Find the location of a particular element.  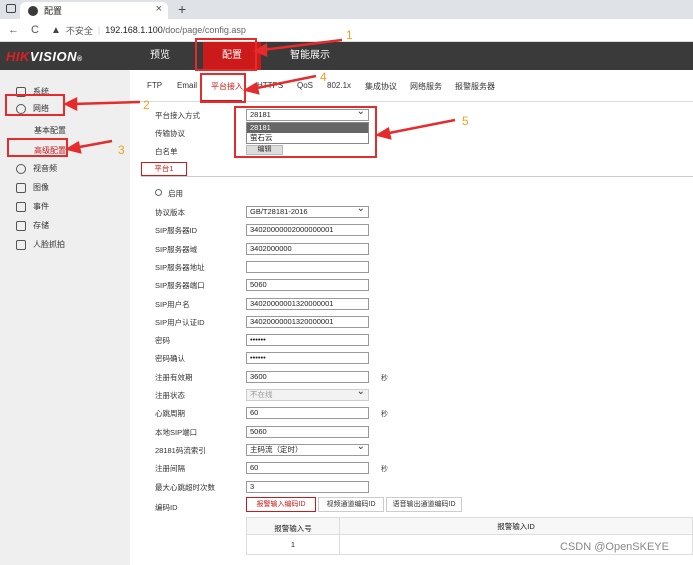

form-input: 34020000002000000001 is located at coordinates (307, 230).